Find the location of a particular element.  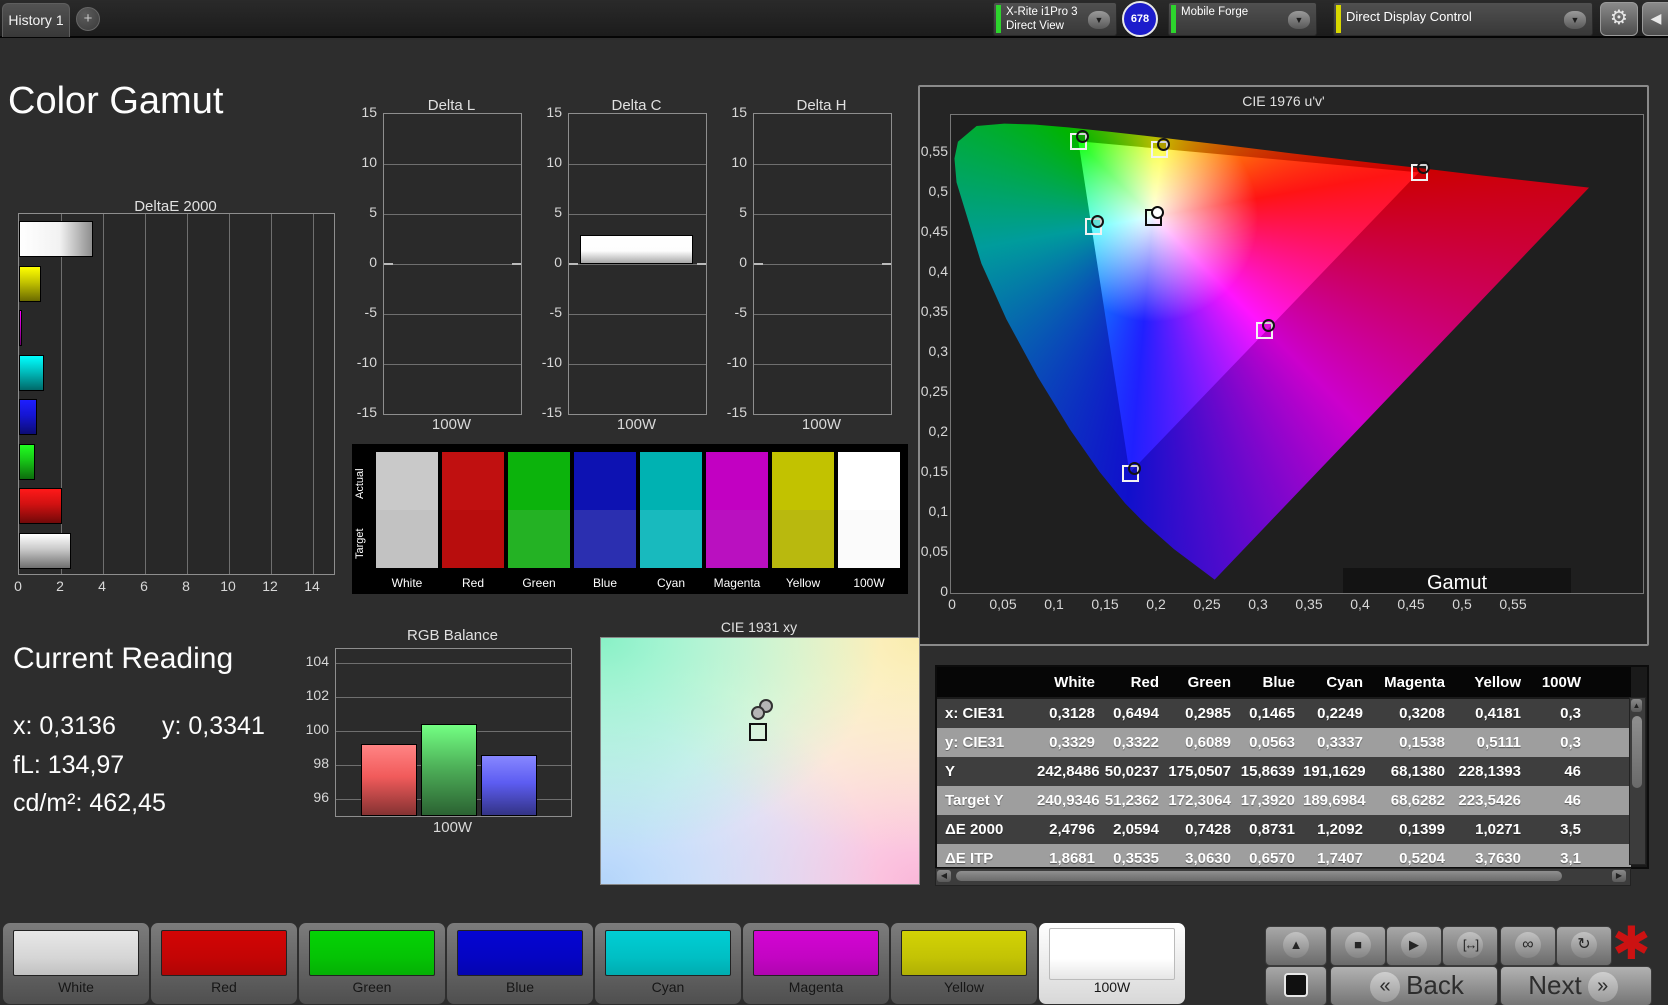

y-tick-label: 15 is located at coordinates (554, 112).